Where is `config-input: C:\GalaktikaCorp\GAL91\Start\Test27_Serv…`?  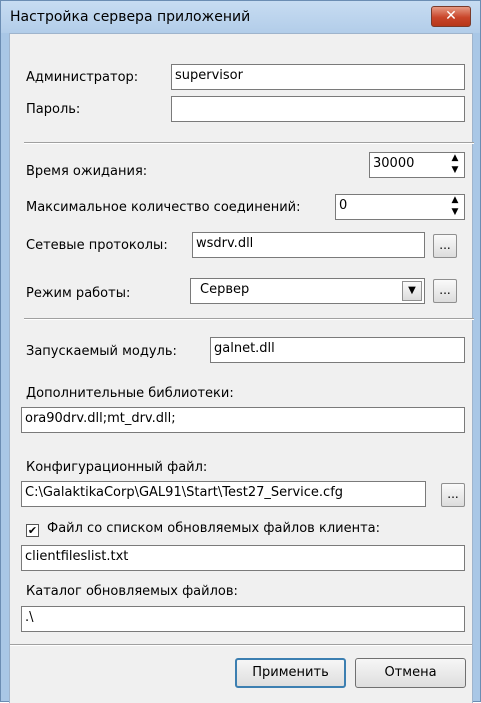
config-input: C:\GalaktikaCorp\GAL91\Start\Test27_Serv… is located at coordinates (223, 494).